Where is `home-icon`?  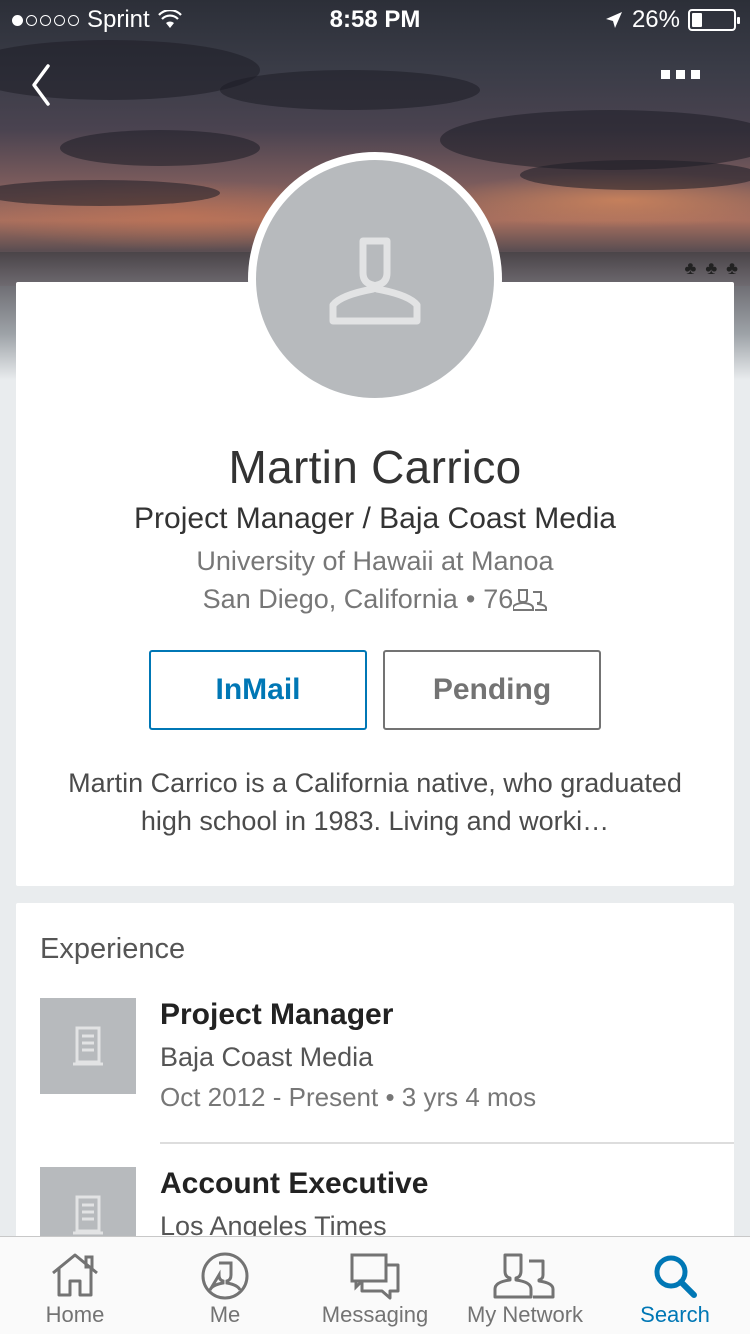 home-icon is located at coordinates (75, 1275).